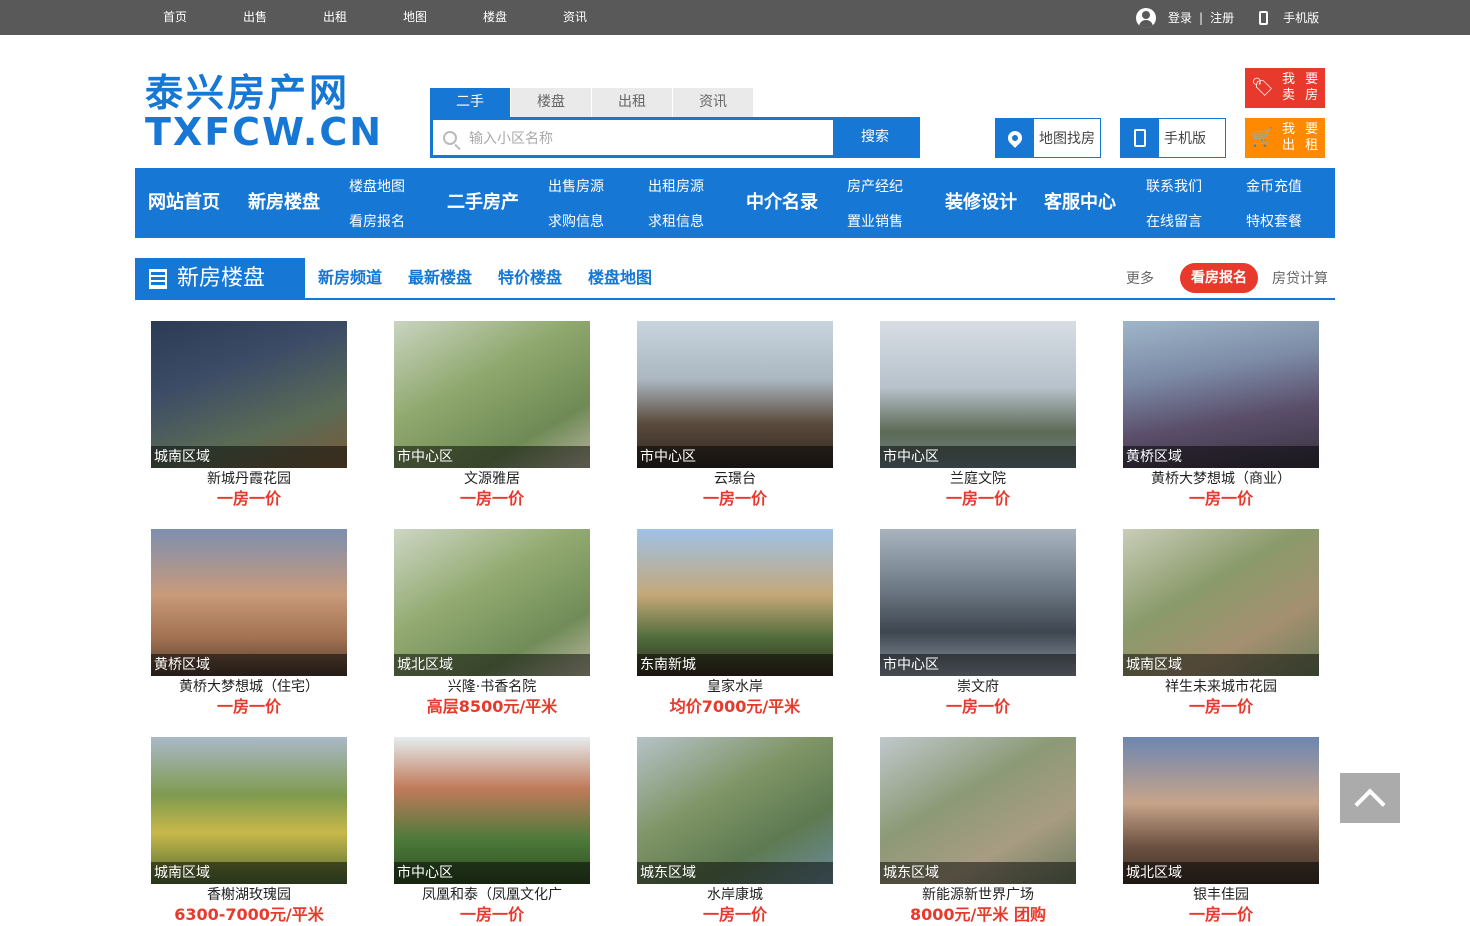  What do you see at coordinates (981, 203) in the screenshot?
I see `nav-decoration: 装修设计` at bounding box center [981, 203].